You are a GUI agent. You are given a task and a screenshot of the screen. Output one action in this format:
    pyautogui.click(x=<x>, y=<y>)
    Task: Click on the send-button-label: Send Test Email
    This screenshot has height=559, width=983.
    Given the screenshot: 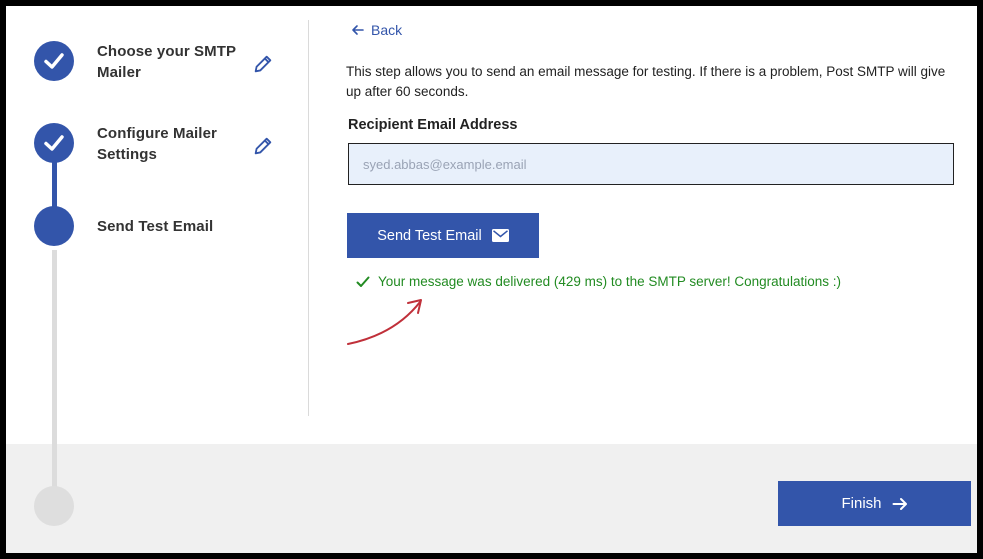 What is the action you would take?
    pyautogui.click(x=429, y=235)
    